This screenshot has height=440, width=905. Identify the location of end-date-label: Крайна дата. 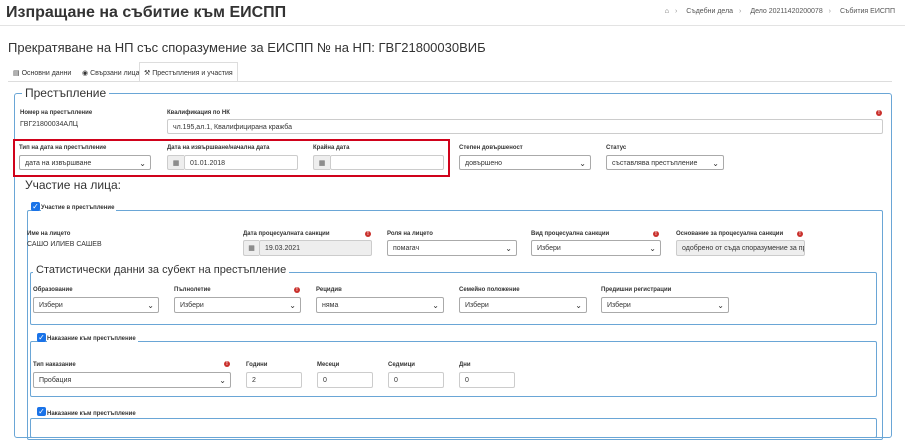
(331, 148).